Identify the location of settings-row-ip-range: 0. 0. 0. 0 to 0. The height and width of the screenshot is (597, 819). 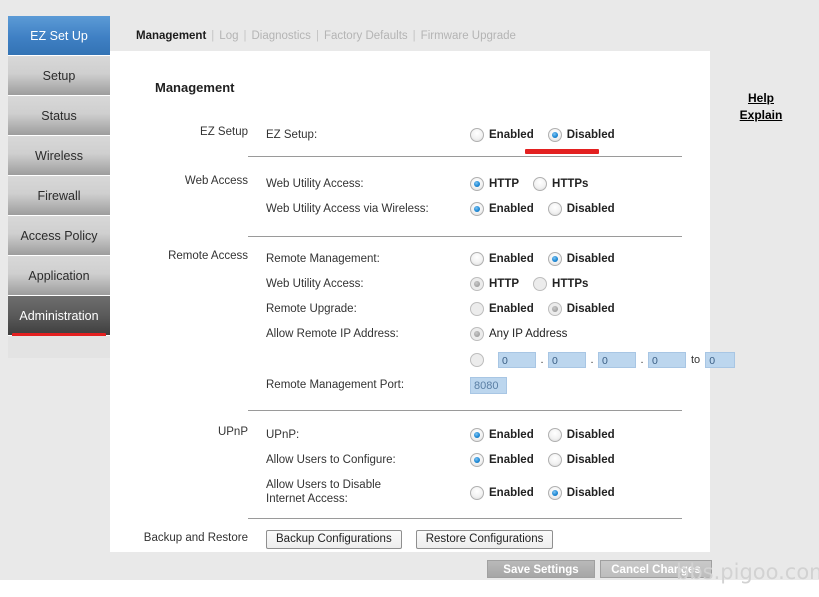
(501, 363).